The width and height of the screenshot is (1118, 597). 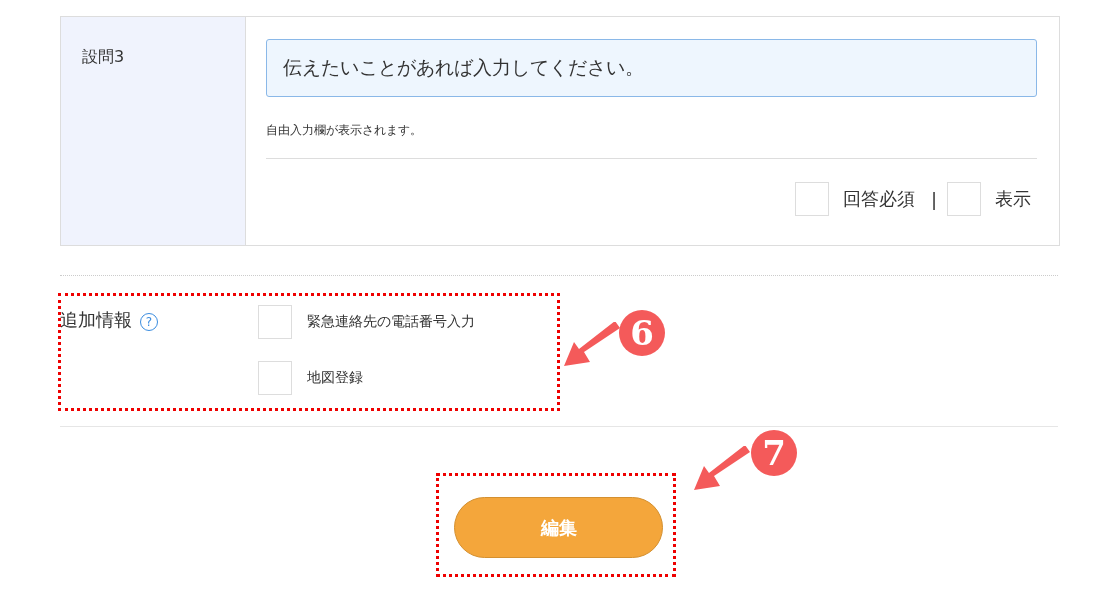 What do you see at coordinates (642, 333) in the screenshot?
I see `step-number: 6` at bounding box center [642, 333].